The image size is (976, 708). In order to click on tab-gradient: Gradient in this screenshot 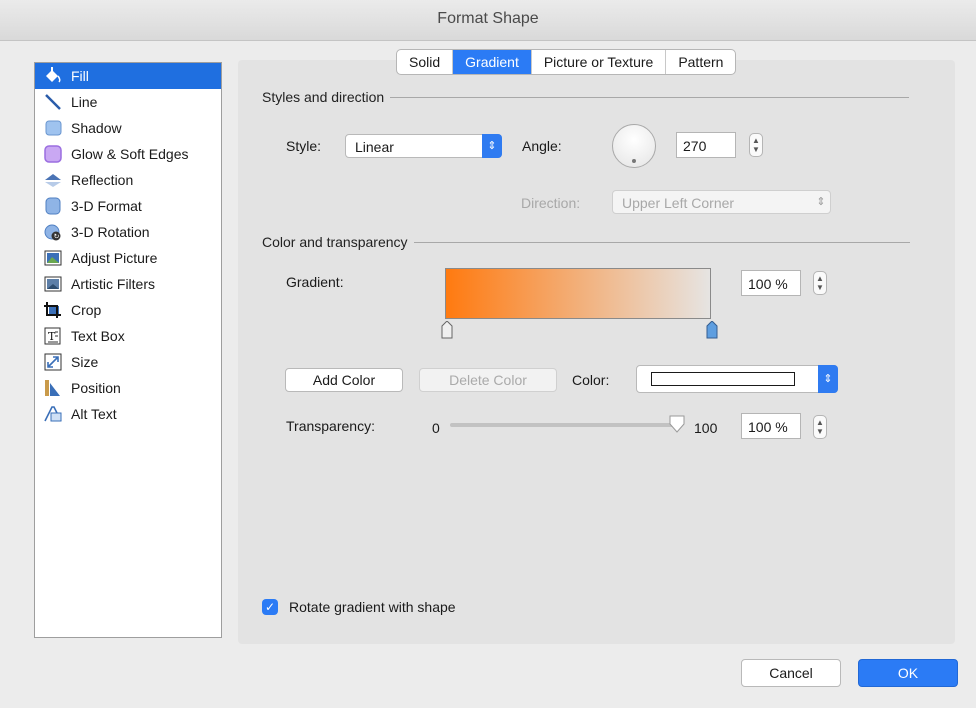, I will do `click(492, 62)`.